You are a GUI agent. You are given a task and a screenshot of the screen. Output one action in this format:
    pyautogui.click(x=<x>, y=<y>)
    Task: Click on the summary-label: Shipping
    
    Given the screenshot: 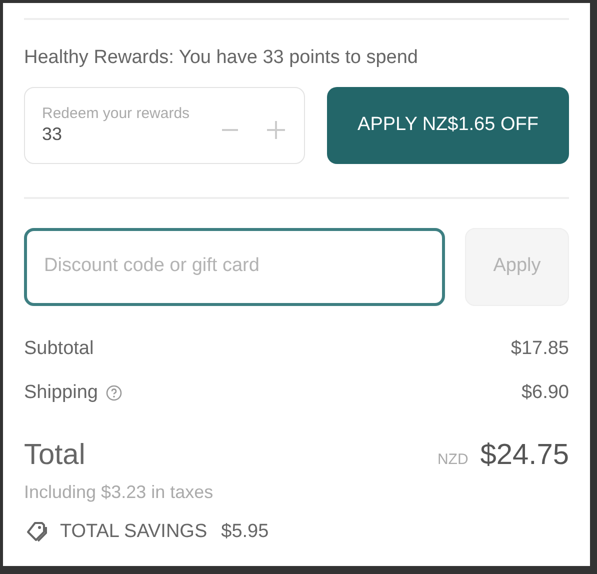 What is the action you would take?
    pyautogui.click(x=61, y=392)
    